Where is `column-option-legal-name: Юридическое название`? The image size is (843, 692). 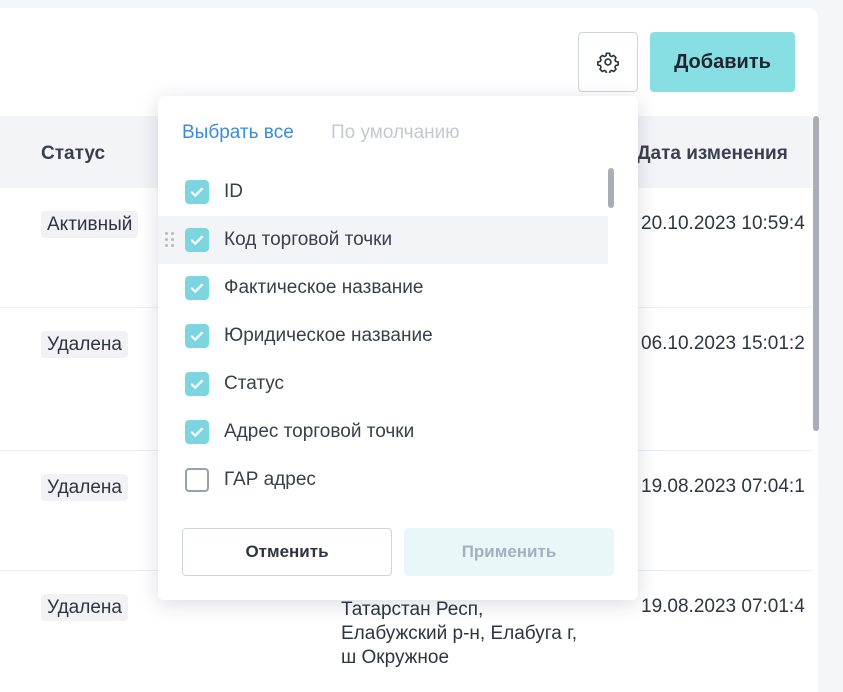 column-option-legal-name: Юридическое название is located at coordinates (383, 336).